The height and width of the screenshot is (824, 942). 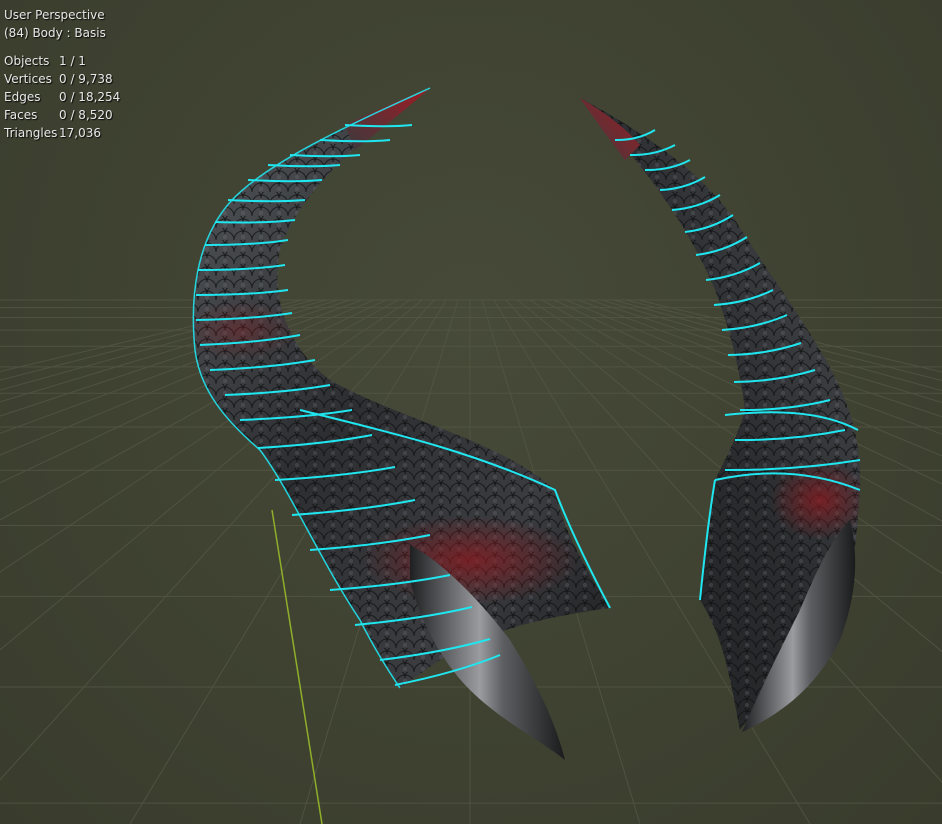 I want to click on stat-value: 0 / 18,254, so click(x=90, y=97).